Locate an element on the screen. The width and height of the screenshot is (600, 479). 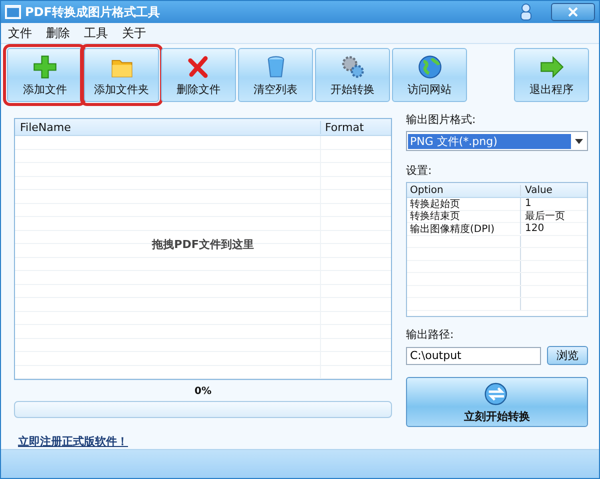
column-header: FileName is located at coordinates (45, 127).